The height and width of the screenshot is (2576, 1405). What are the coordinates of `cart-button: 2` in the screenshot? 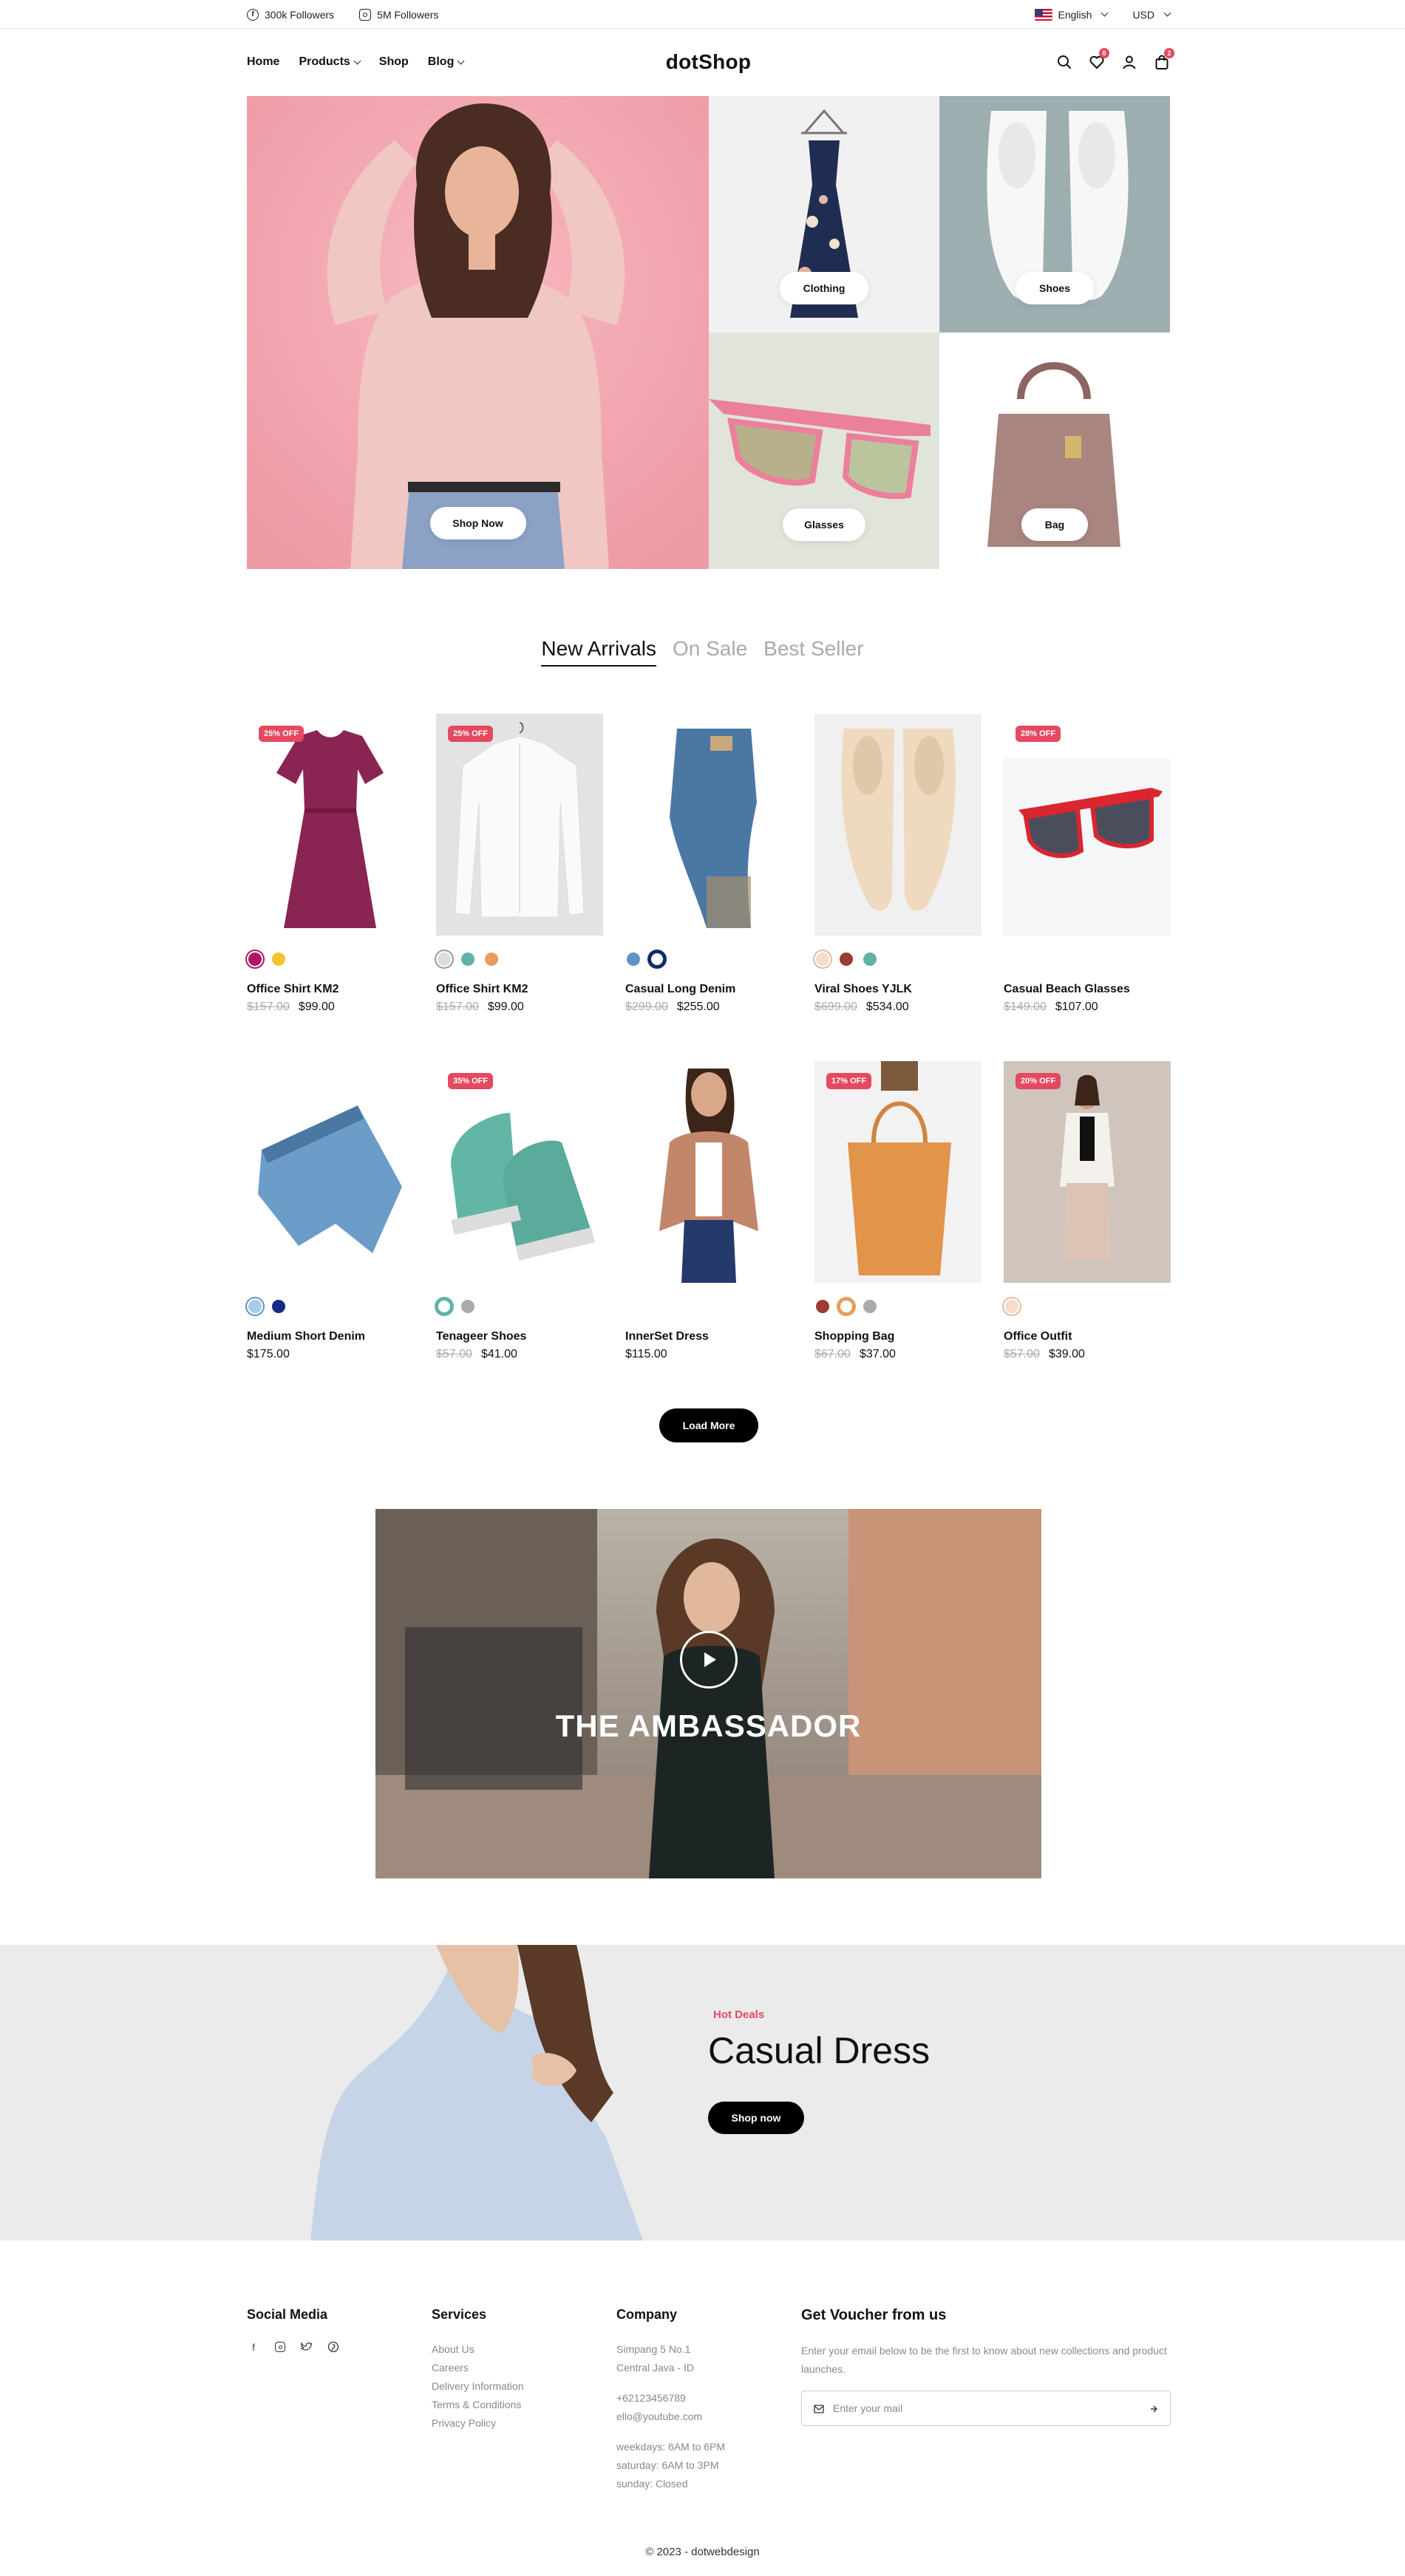 It's located at (1164, 59).